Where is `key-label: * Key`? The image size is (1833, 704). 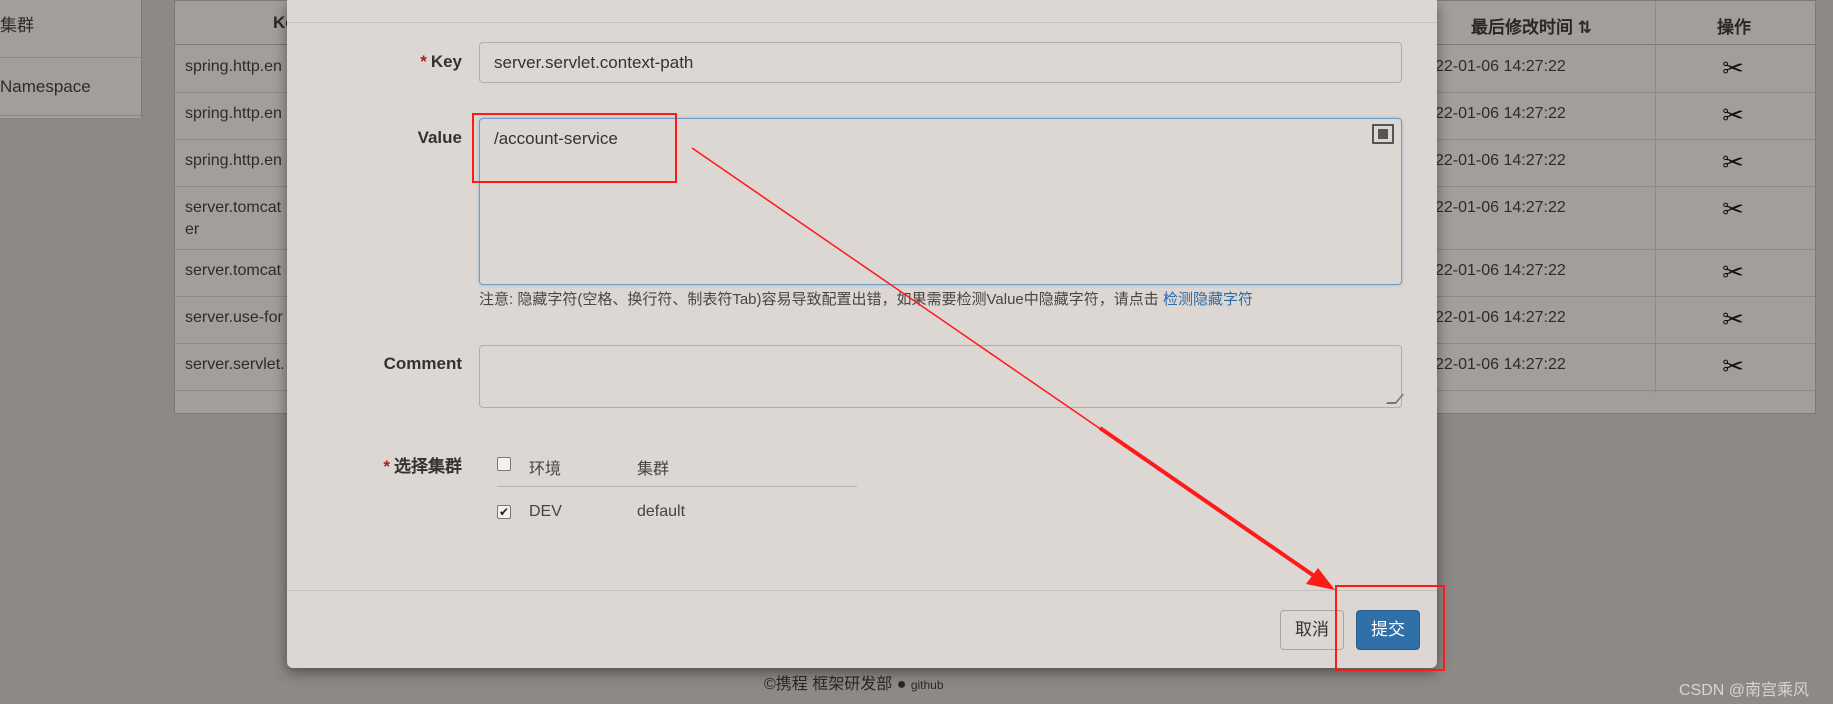 key-label: * Key is located at coordinates (374, 62).